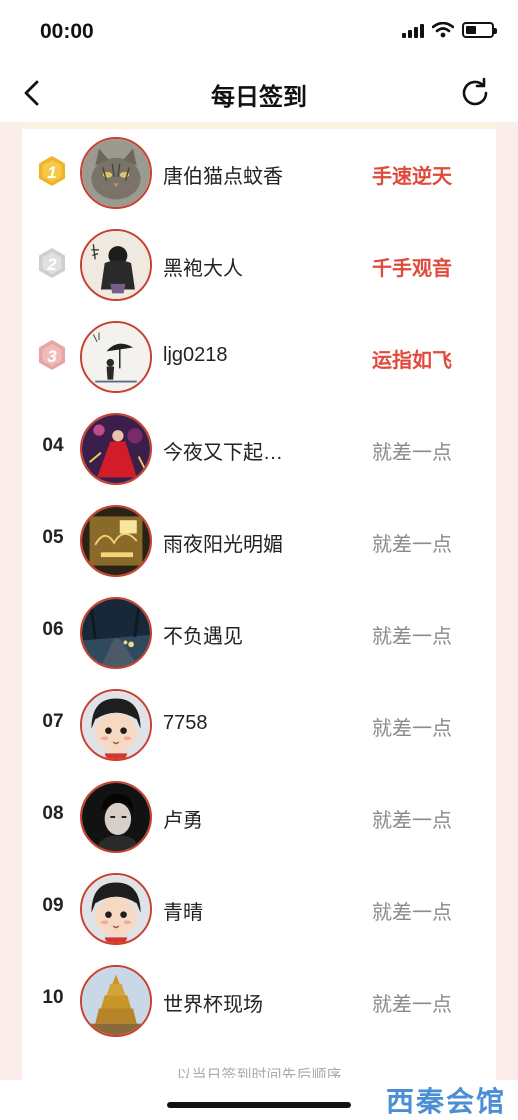  Describe the element at coordinates (259, 725) in the screenshot. I see `ranking-row-7: 07 7758 就差一点` at that location.